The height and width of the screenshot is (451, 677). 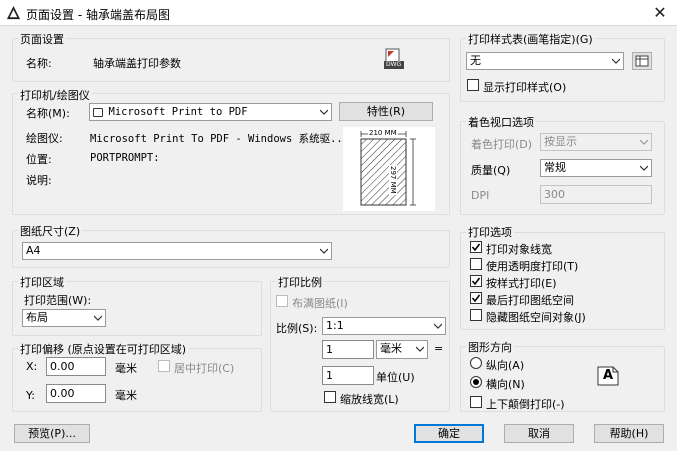 I want to click on plot-option-label: 按样式打印(E), so click(x=521, y=283).